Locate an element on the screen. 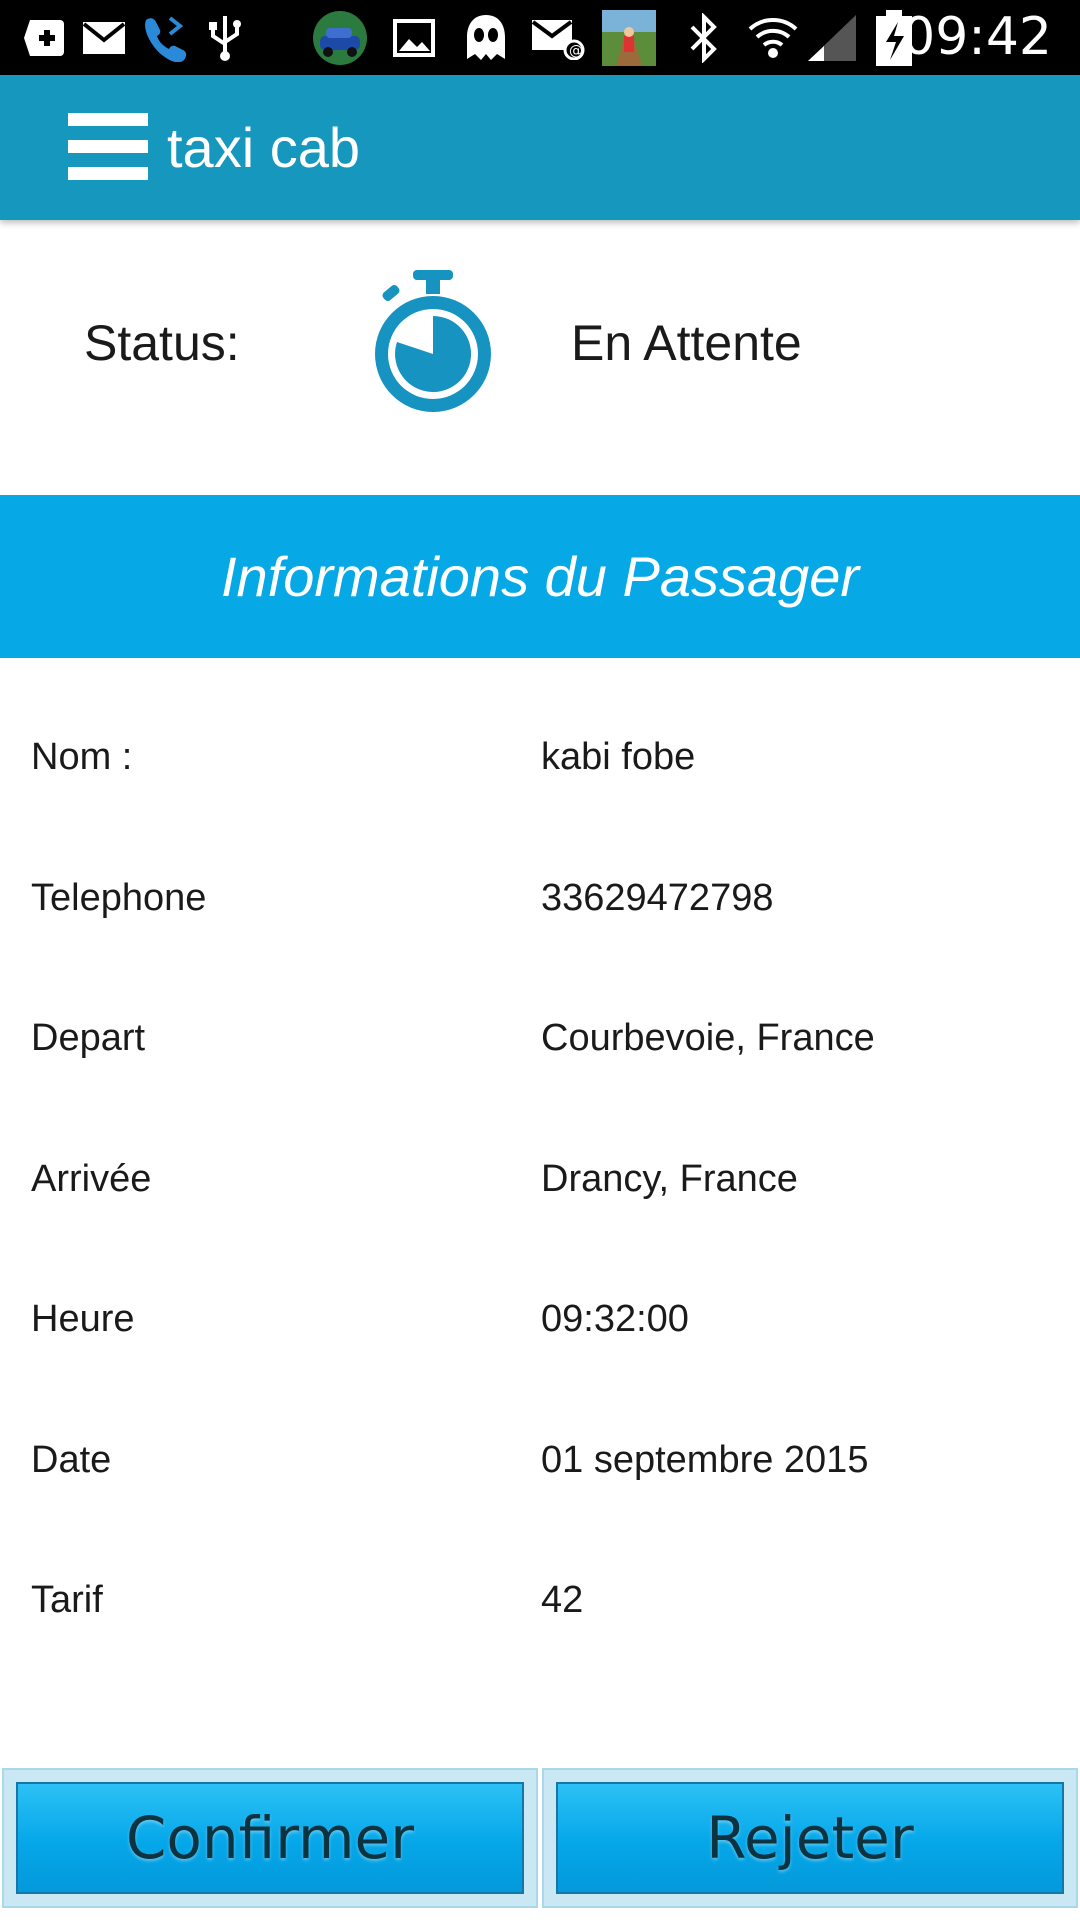 This screenshot has height=1920, width=1080. status-value: En Attente is located at coordinates (686, 343).